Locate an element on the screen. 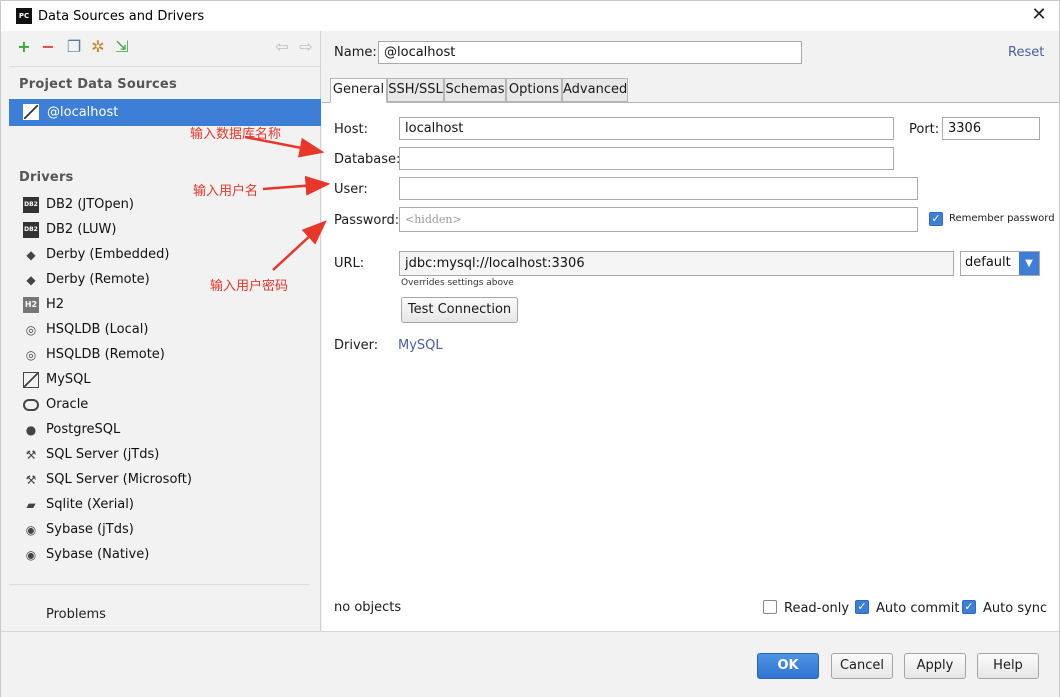 Image resolution: width=1060 pixels, height=697 pixels. data-source-localhost: @localhost is located at coordinates (165, 112).